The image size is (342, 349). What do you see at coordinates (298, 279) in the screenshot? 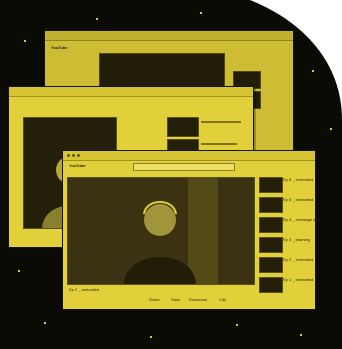
I see `list-item-title: Ep 1 _ embodied` at bounding box center [298, 279].